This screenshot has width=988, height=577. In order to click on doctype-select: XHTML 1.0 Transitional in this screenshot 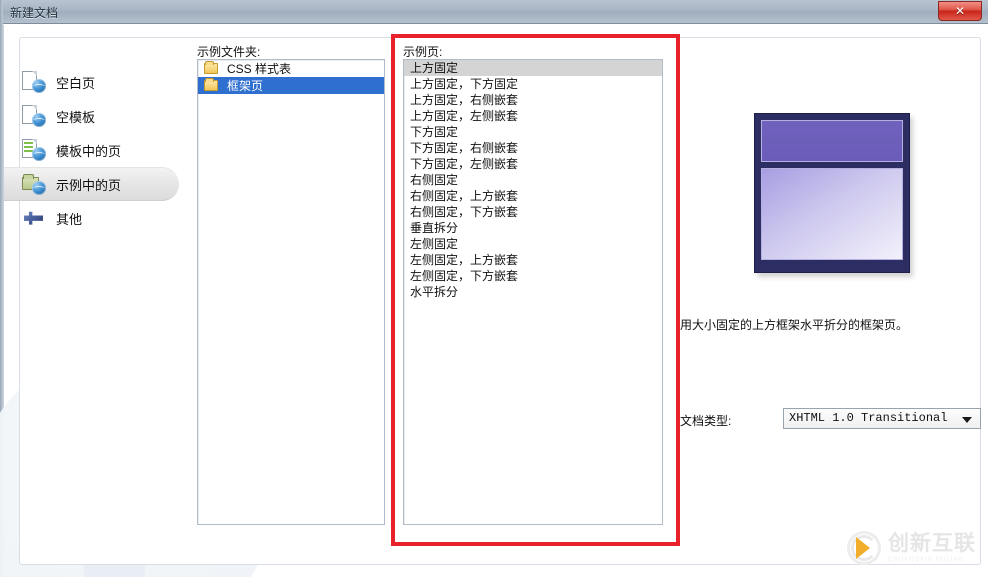, I will do `click(882, 418)`.